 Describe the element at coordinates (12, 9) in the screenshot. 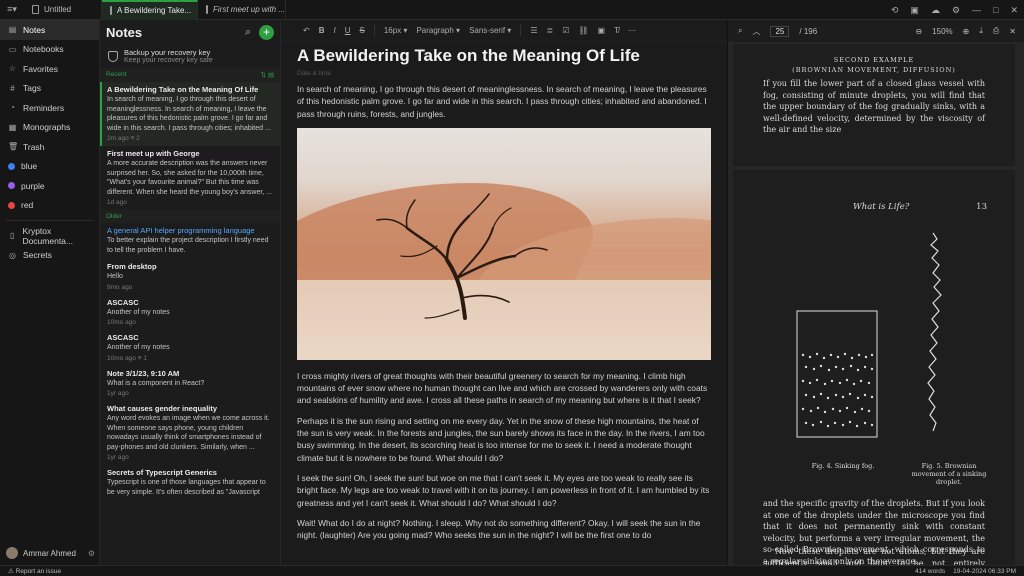

I see `menu-icon: ≡▾` at that location.